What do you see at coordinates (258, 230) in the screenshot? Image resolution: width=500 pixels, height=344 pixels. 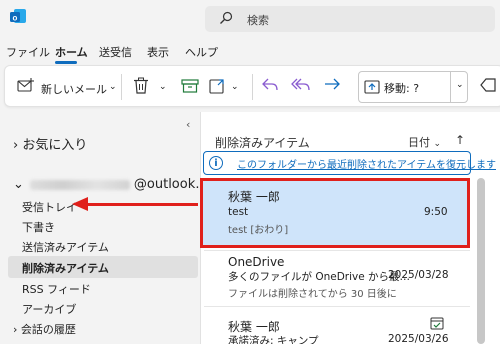 I see `message-preview: test [おわり]` at bounding box center [258, 230].